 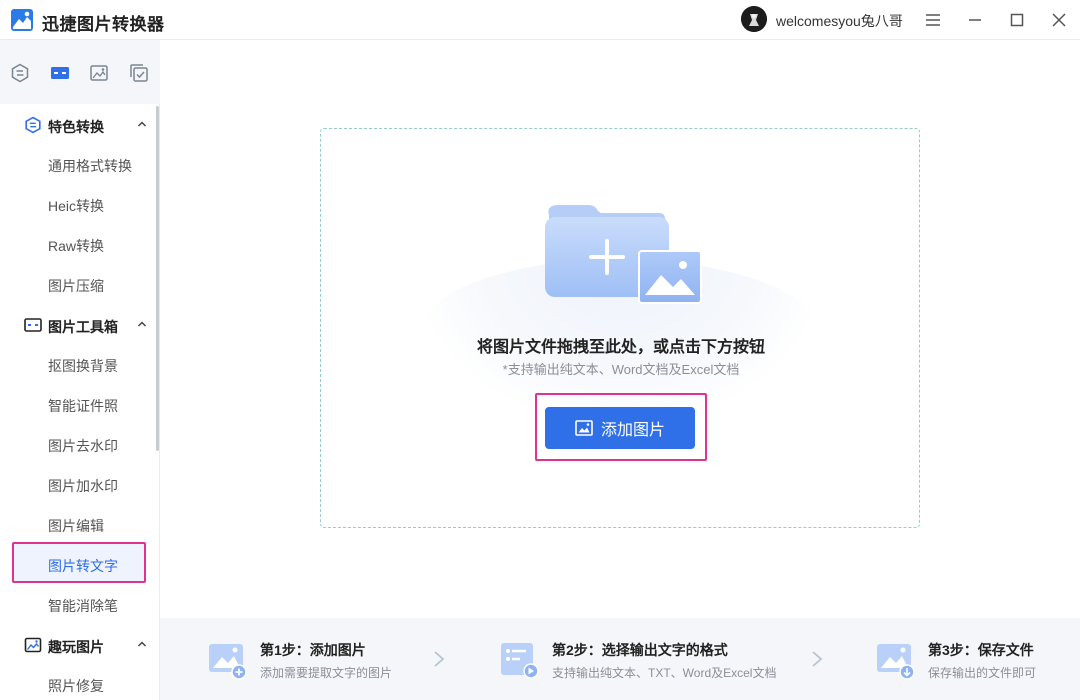 I want to click on tab-convert, so click(x=20, y=73).